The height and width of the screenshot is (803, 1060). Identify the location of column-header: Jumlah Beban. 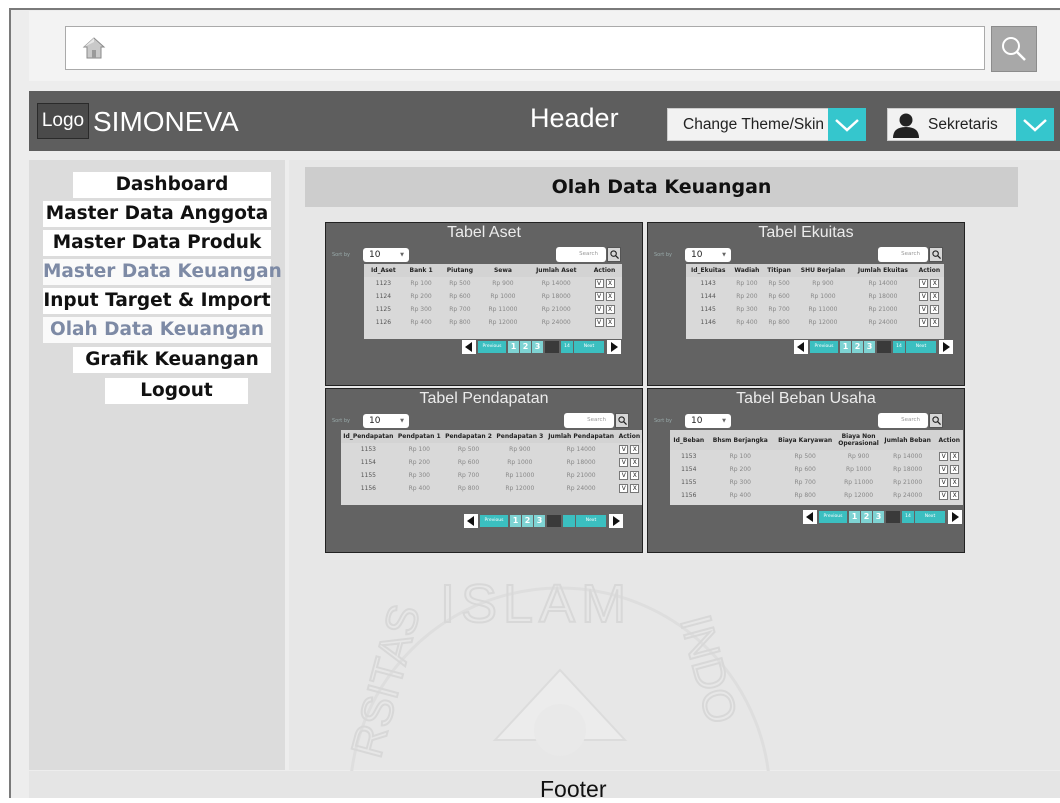
(907, 440).